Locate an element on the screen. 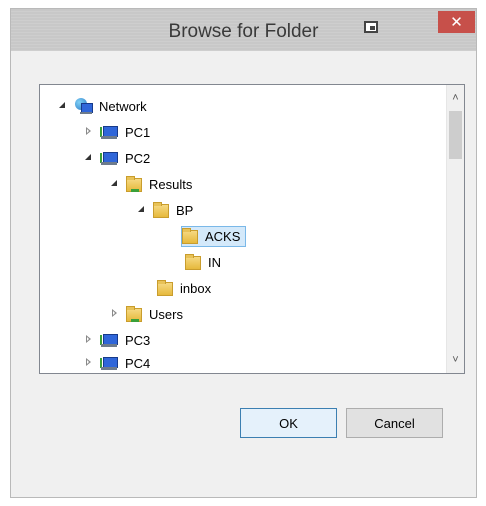  tree-item-network: Network is located at coordinates (103, 106).